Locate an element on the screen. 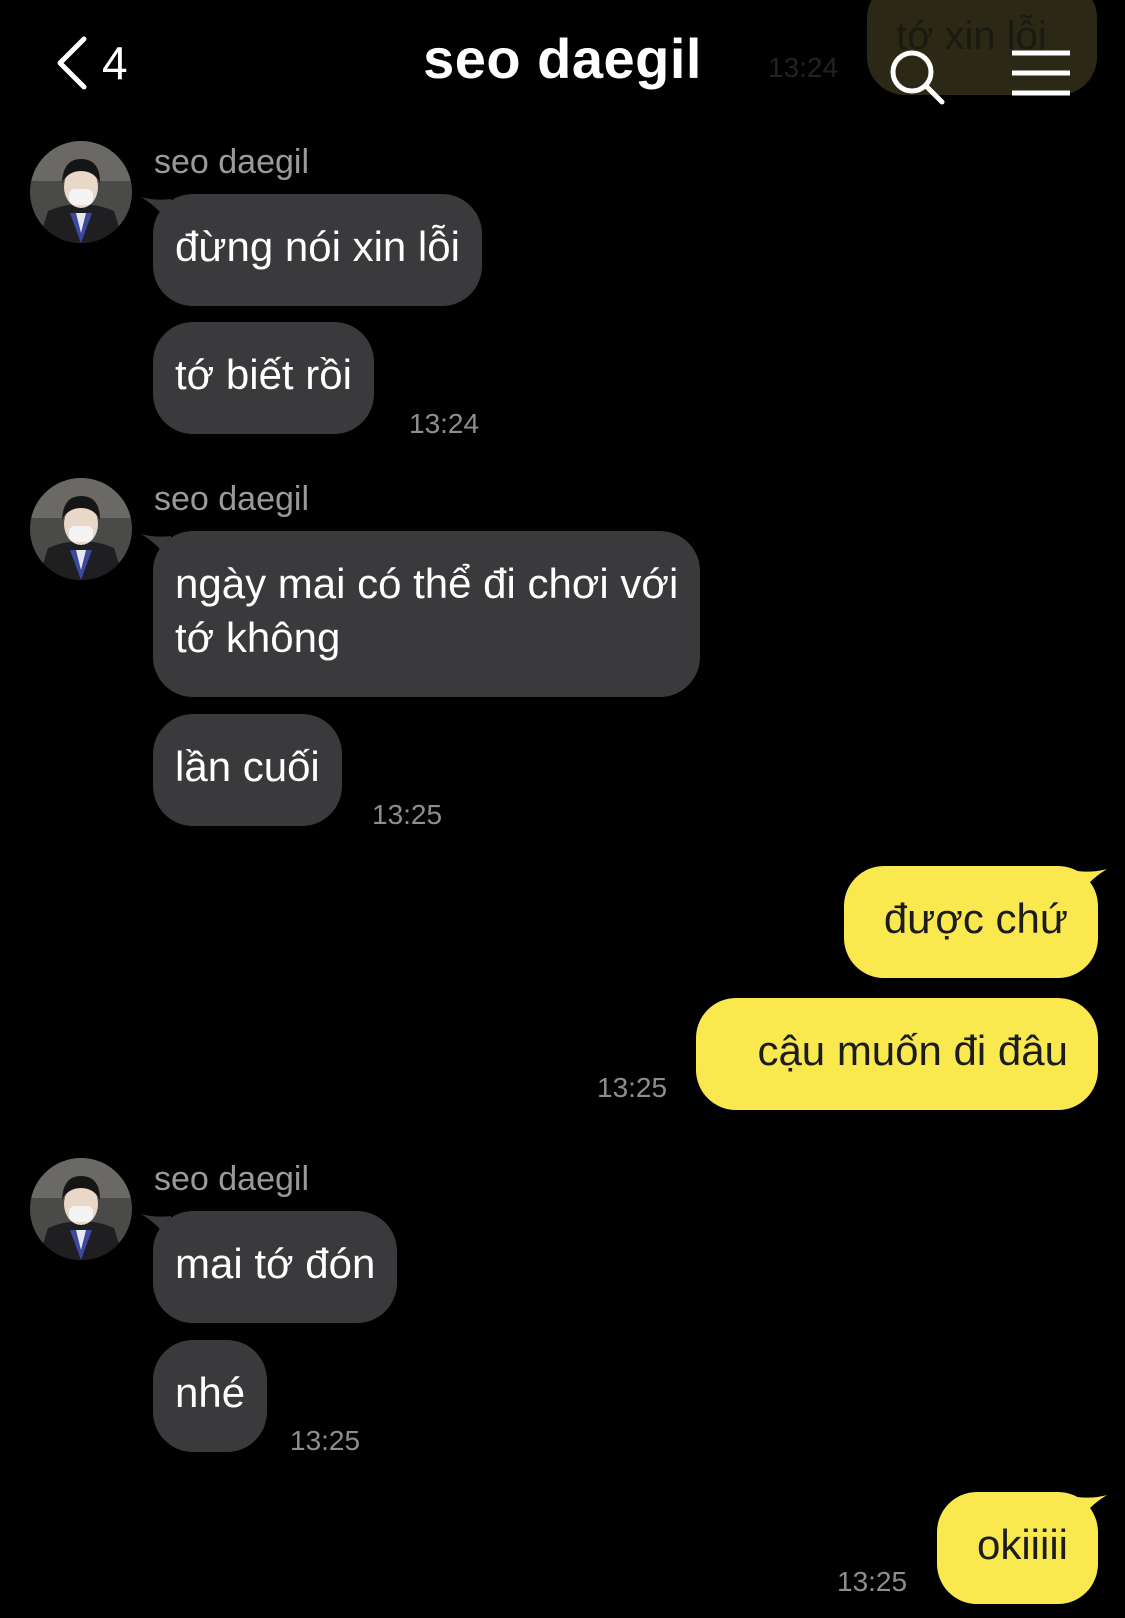  message-bubble: lần cuối is located at coordinates (247, 770).